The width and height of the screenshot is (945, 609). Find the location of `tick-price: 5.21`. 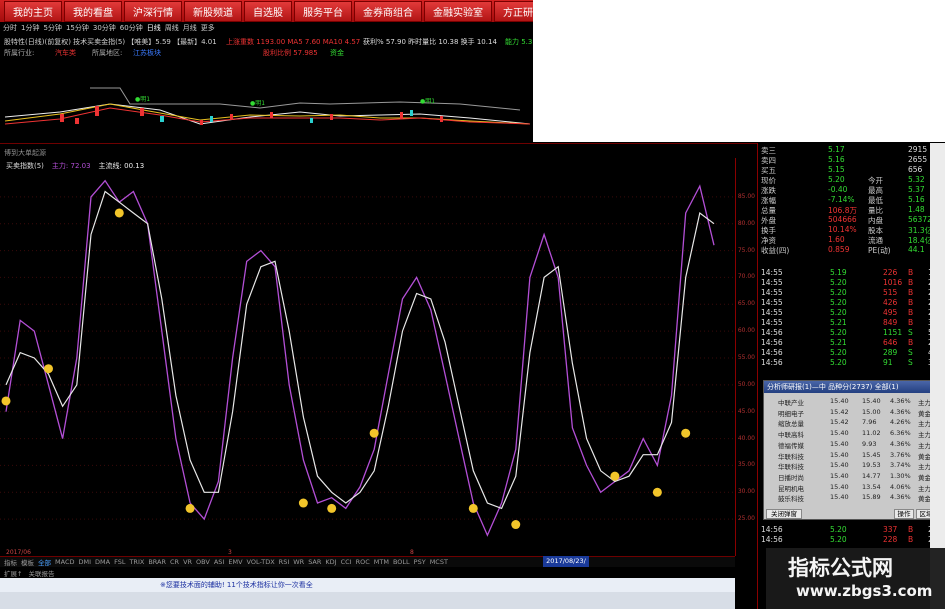

tick-price: 5.21 is located at coordinates (838, 322).